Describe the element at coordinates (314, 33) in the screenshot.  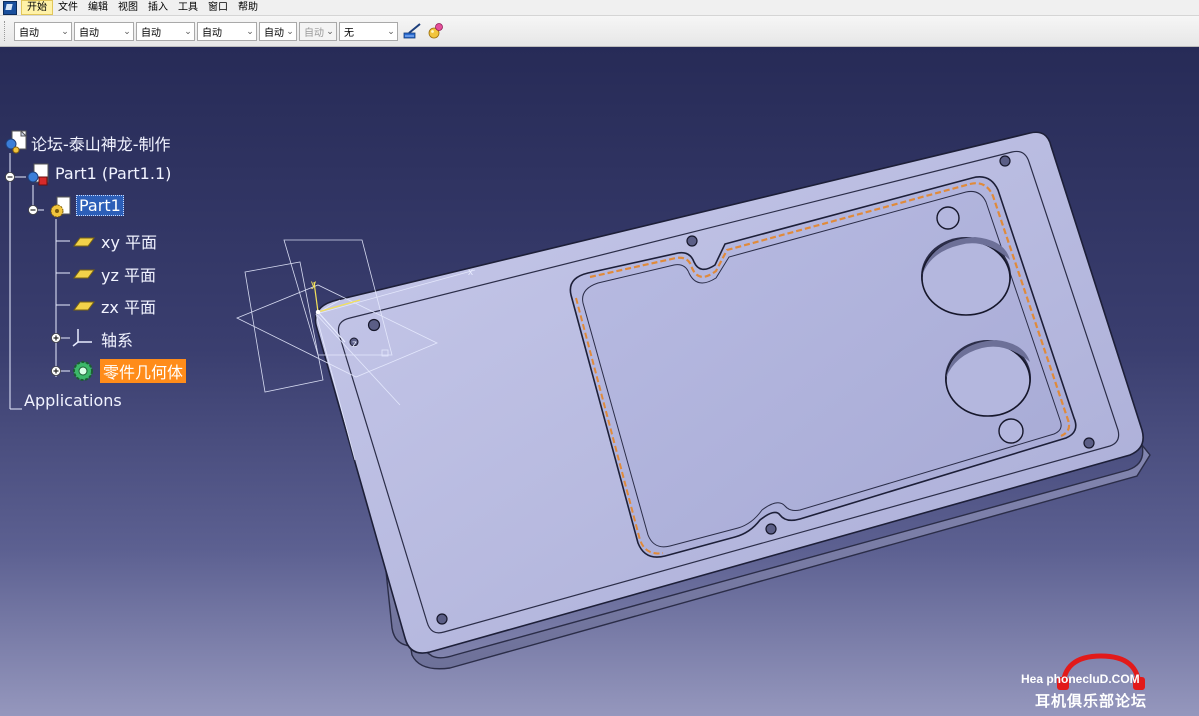
I see `rendering-style-value: 自动` at that location.